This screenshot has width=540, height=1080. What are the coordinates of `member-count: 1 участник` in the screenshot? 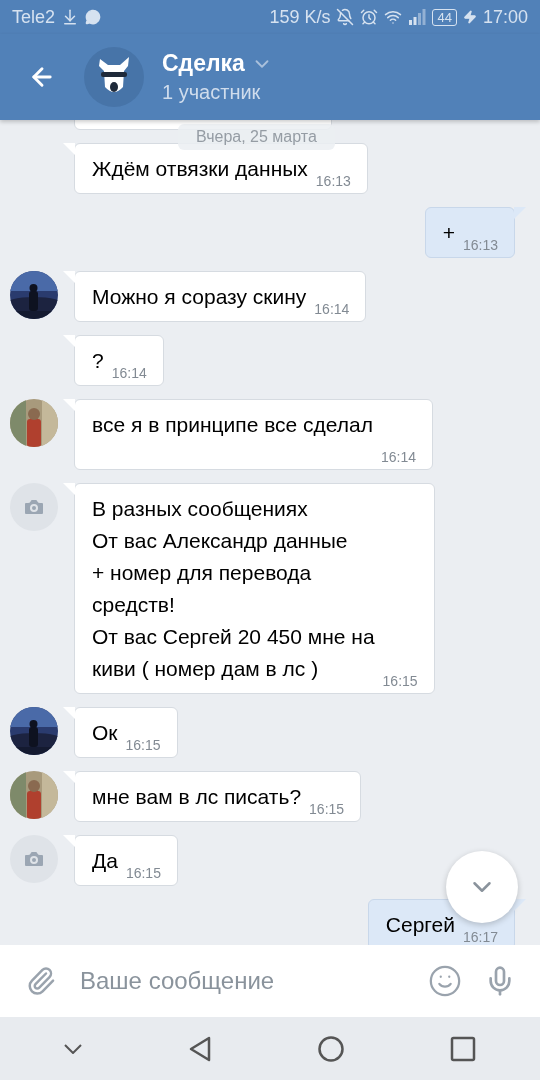 It's located at (212, 92).